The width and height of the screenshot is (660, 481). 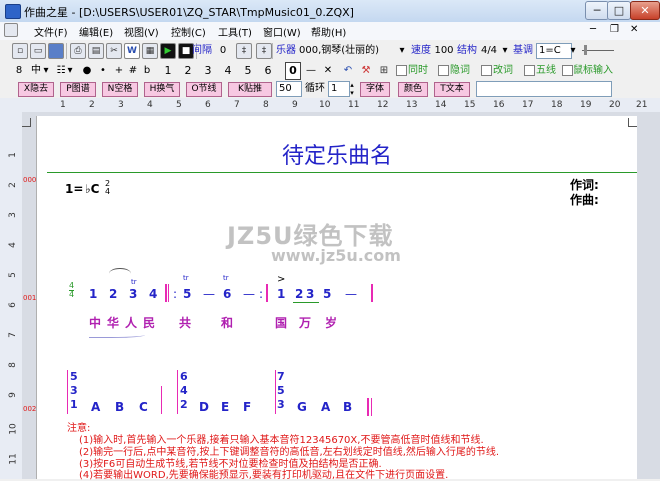 I want to click on digit-0-button: 0, so click(x=293, y=71).